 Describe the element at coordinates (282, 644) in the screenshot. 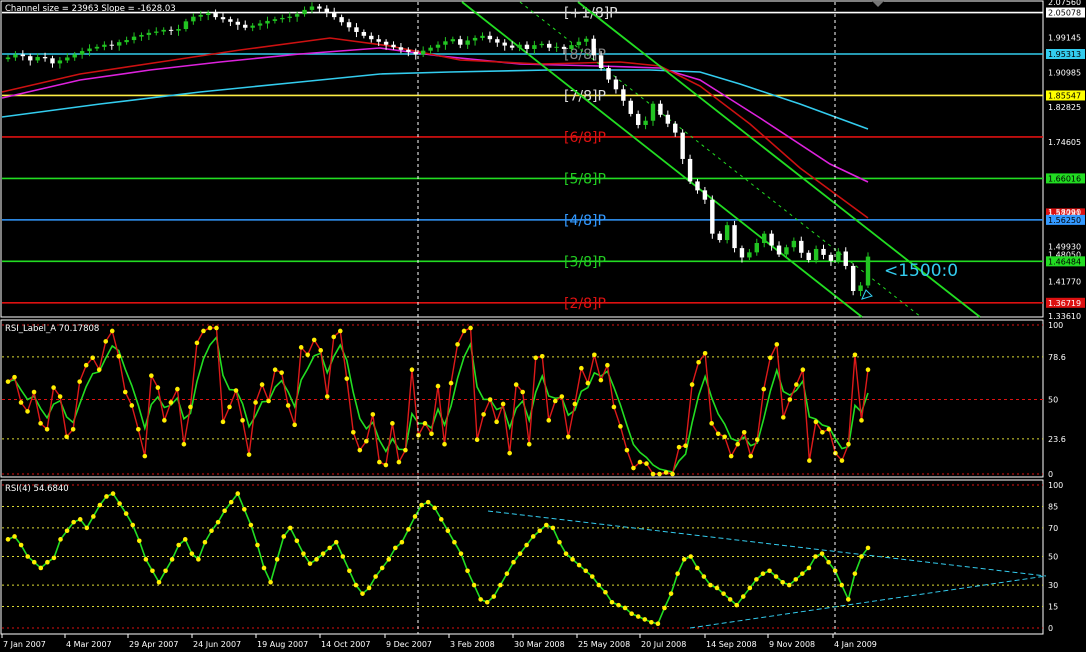

I see `date-tick-label: 19 Aug 2007` at that location.